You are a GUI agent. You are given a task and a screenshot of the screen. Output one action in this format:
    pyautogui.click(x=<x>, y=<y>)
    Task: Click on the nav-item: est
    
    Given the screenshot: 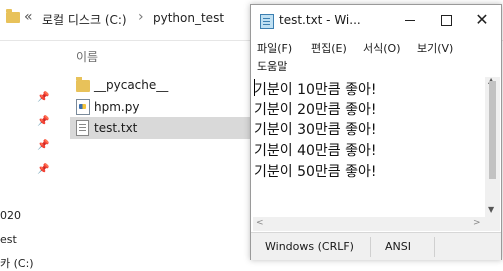 What is the action you would take?
    pyautogui.click(x=8, y=239)
    